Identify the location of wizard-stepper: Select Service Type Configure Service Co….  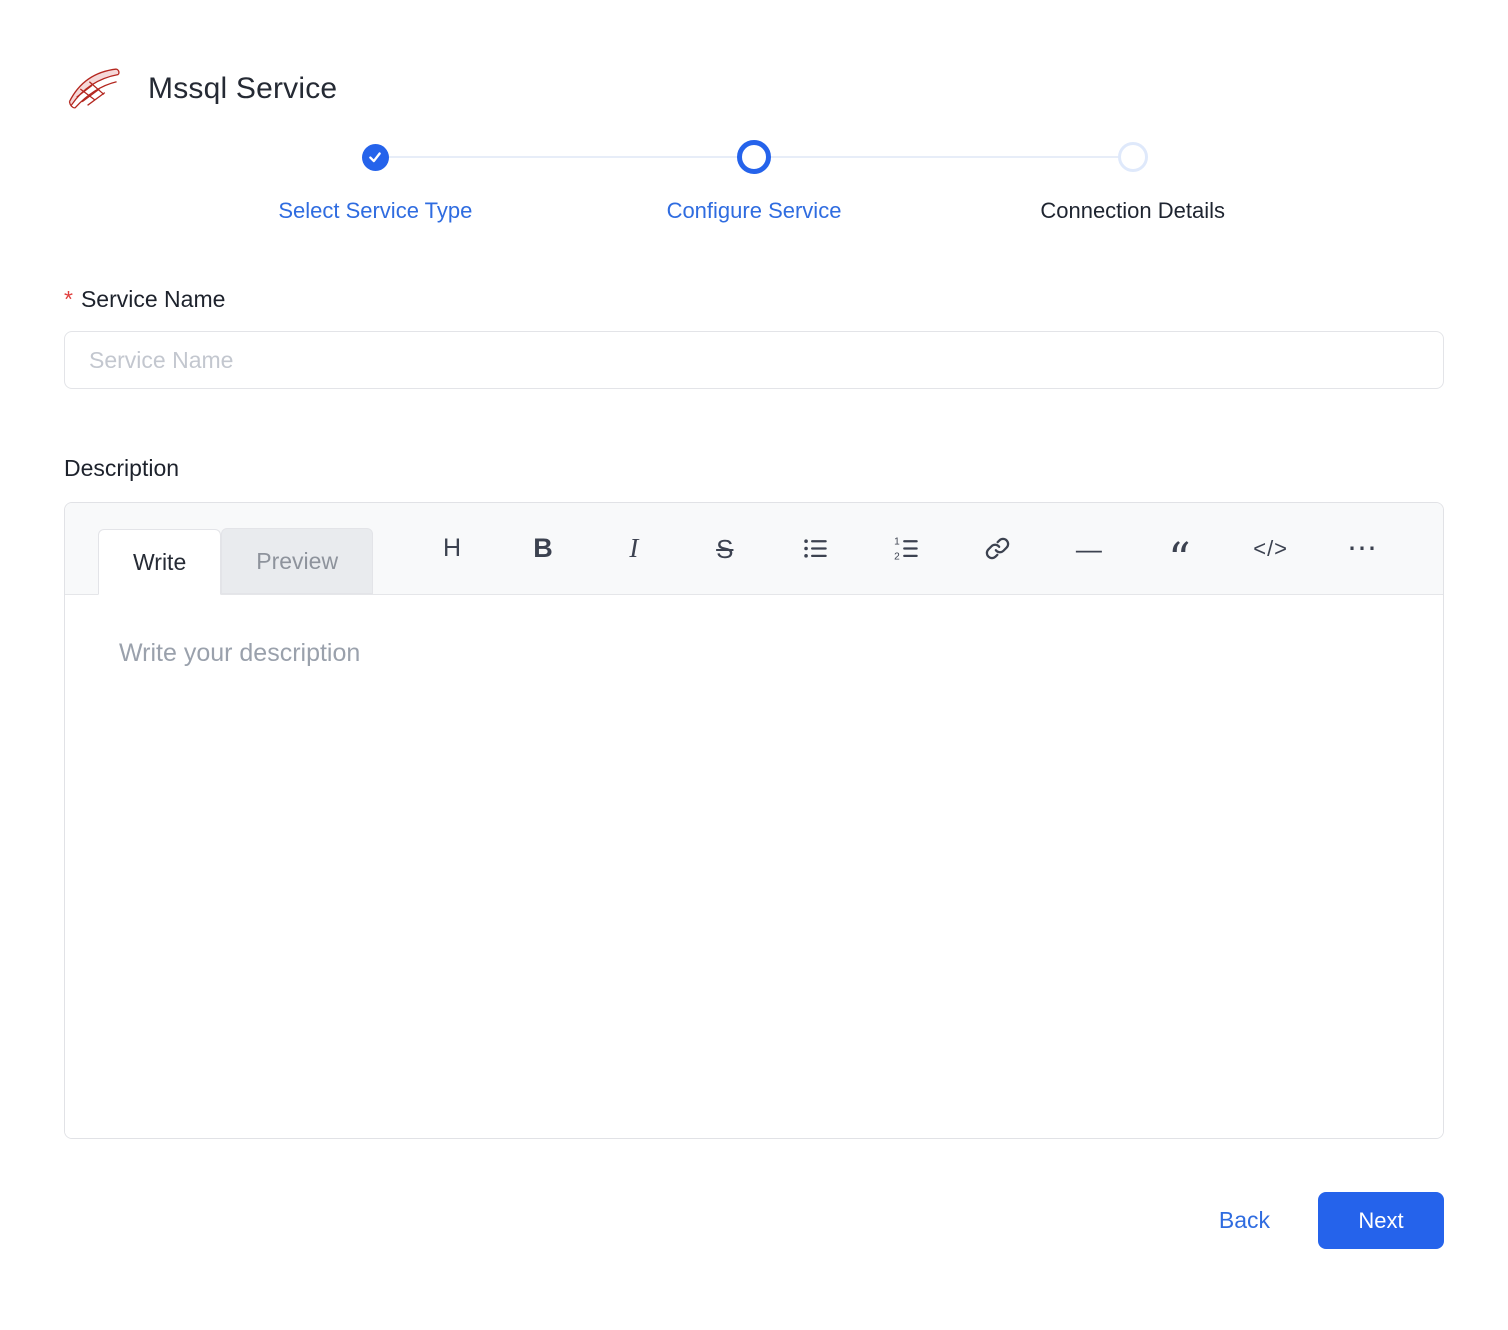
(754, 182).